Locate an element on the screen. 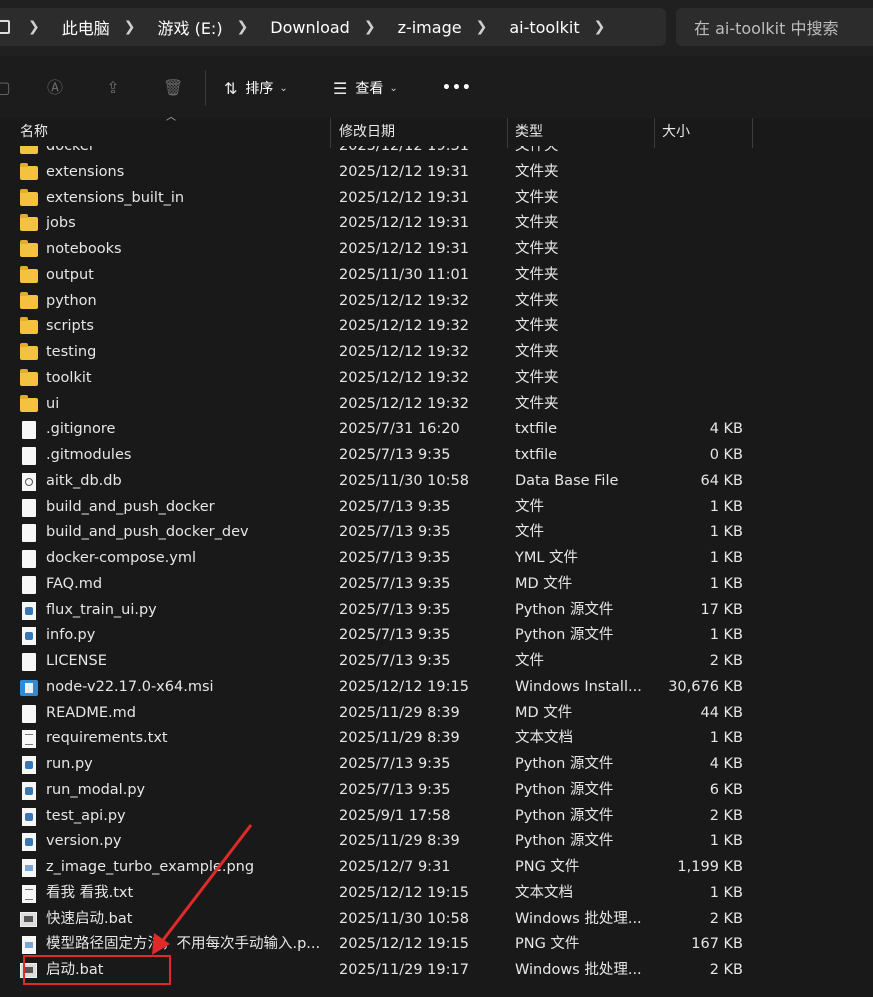 This screenshot has height=997, width=873. new-icon: ▢ is located at coordinates (6, 88).